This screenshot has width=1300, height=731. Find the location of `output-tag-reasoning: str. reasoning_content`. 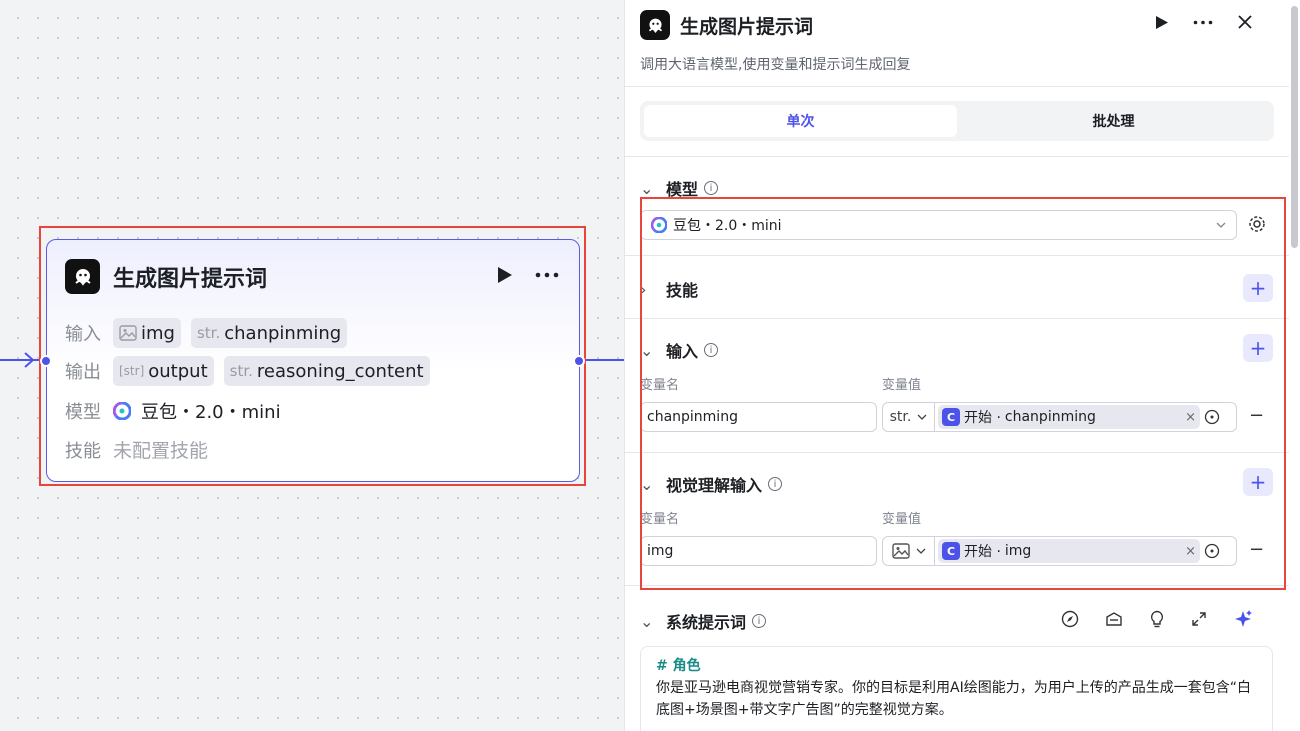

output-tag-reasoning: str. reasoning_content is located at coordinates (326, 371).